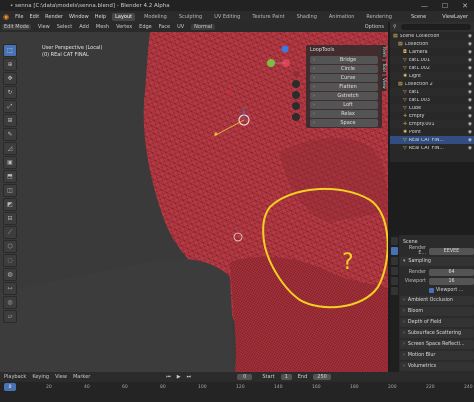 This screenshot has height=402, width=474. I want to click on tab-animation: Animation, so click(342, 17).